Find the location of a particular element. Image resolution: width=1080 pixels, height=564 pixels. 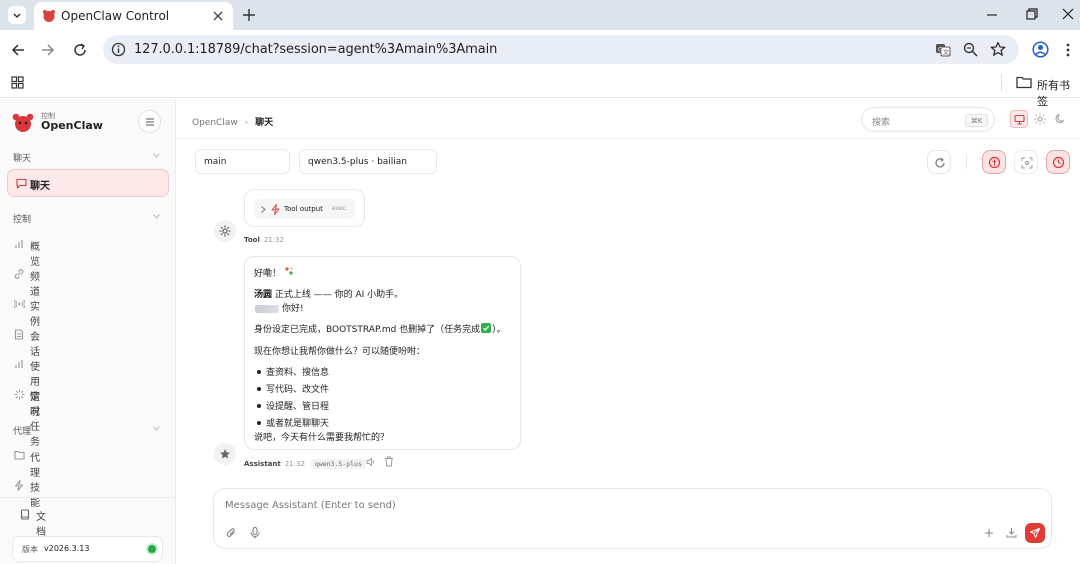

focus-mode-button is located at coordinates (1026, 162).